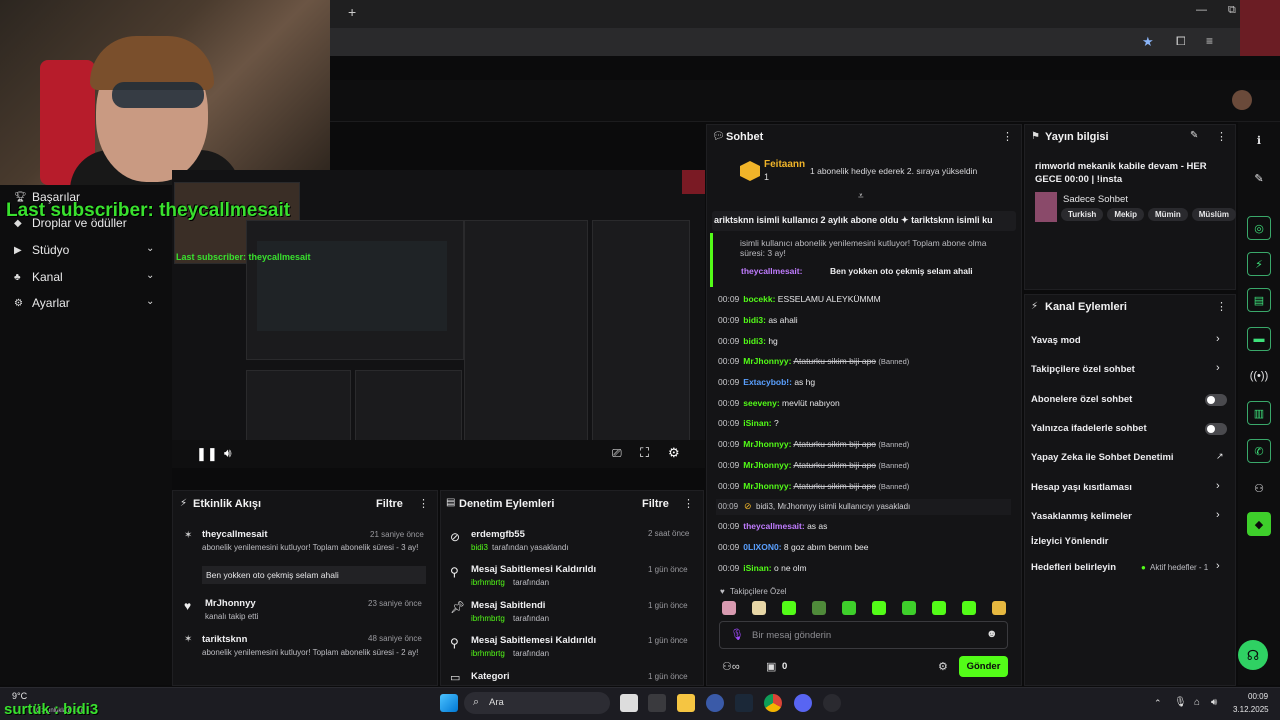 This screenshot has width=1280, height=720. I want to click on sub-reply-user: theycallmesait:, so click(771, 271).